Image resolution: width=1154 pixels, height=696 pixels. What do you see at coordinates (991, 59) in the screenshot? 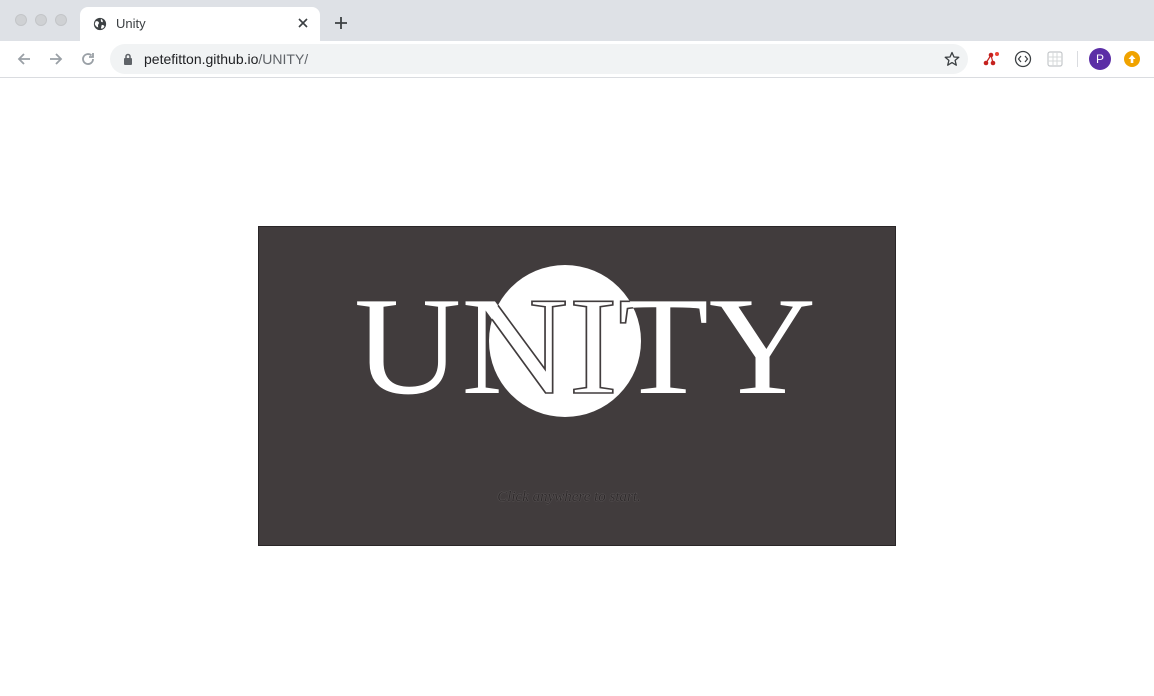
I see `extension-network-icon` at bounding box center [991, 59].